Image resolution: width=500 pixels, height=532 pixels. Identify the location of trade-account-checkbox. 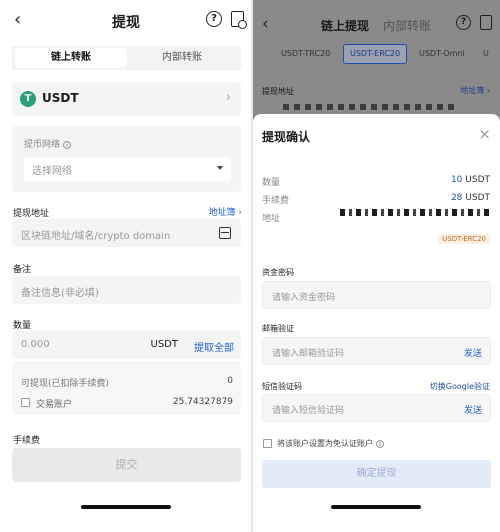
(25, 402).